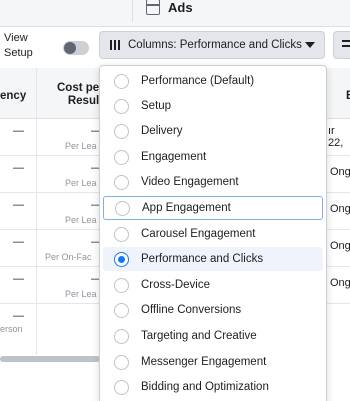 The width and height of the screenshot is (350, 401). Describe the element at coordinates (198, 81) in the screenshot. I see `menu-item-label: Performance (Default)` at that location.